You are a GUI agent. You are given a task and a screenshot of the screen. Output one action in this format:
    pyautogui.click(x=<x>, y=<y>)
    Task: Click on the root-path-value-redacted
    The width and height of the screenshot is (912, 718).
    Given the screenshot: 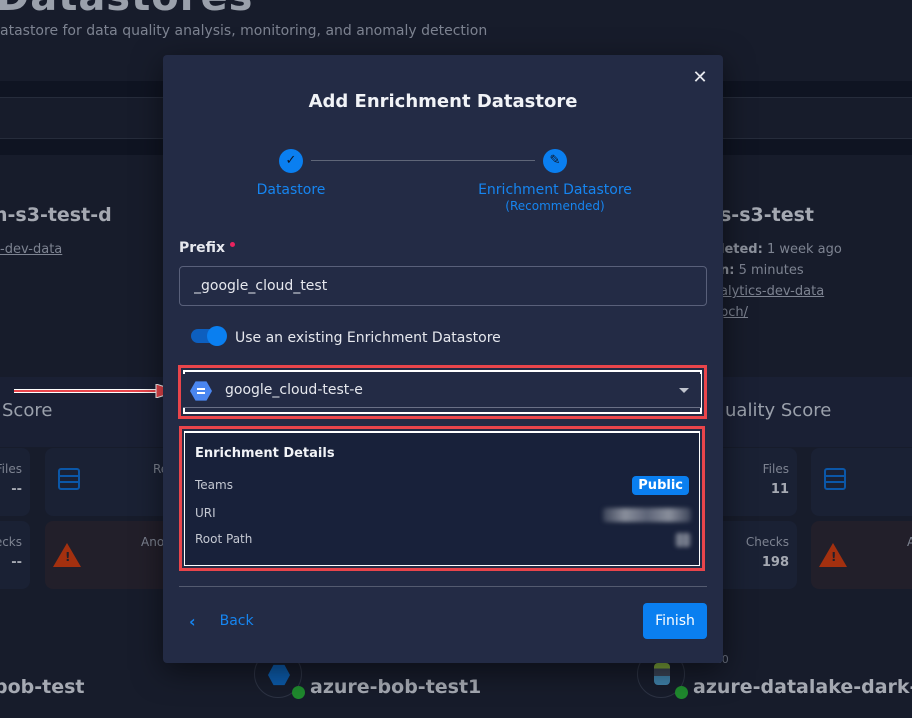 What is the action you would take?
    pyautogui.click(x=683, y=540)
    